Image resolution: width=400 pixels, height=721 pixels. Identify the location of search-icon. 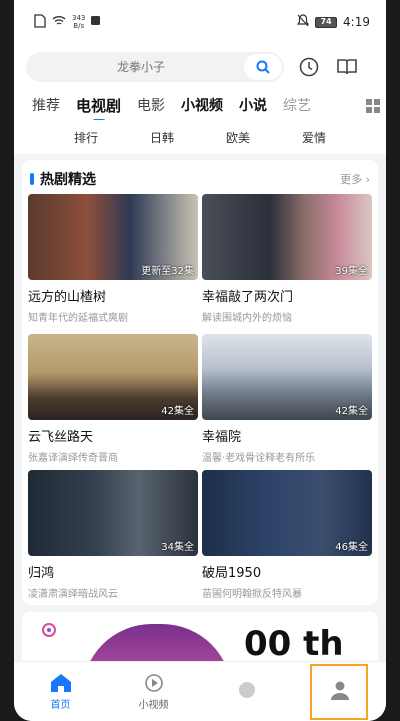
(263, 67).